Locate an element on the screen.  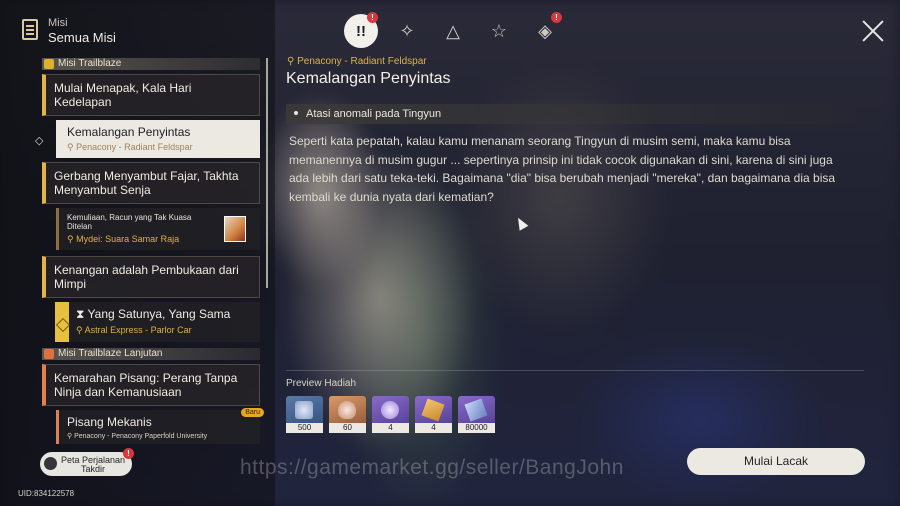
mission-title: Kemuliaan, Racun yang Tak Kuasa Ditelan is located at coordinates (129, 222).